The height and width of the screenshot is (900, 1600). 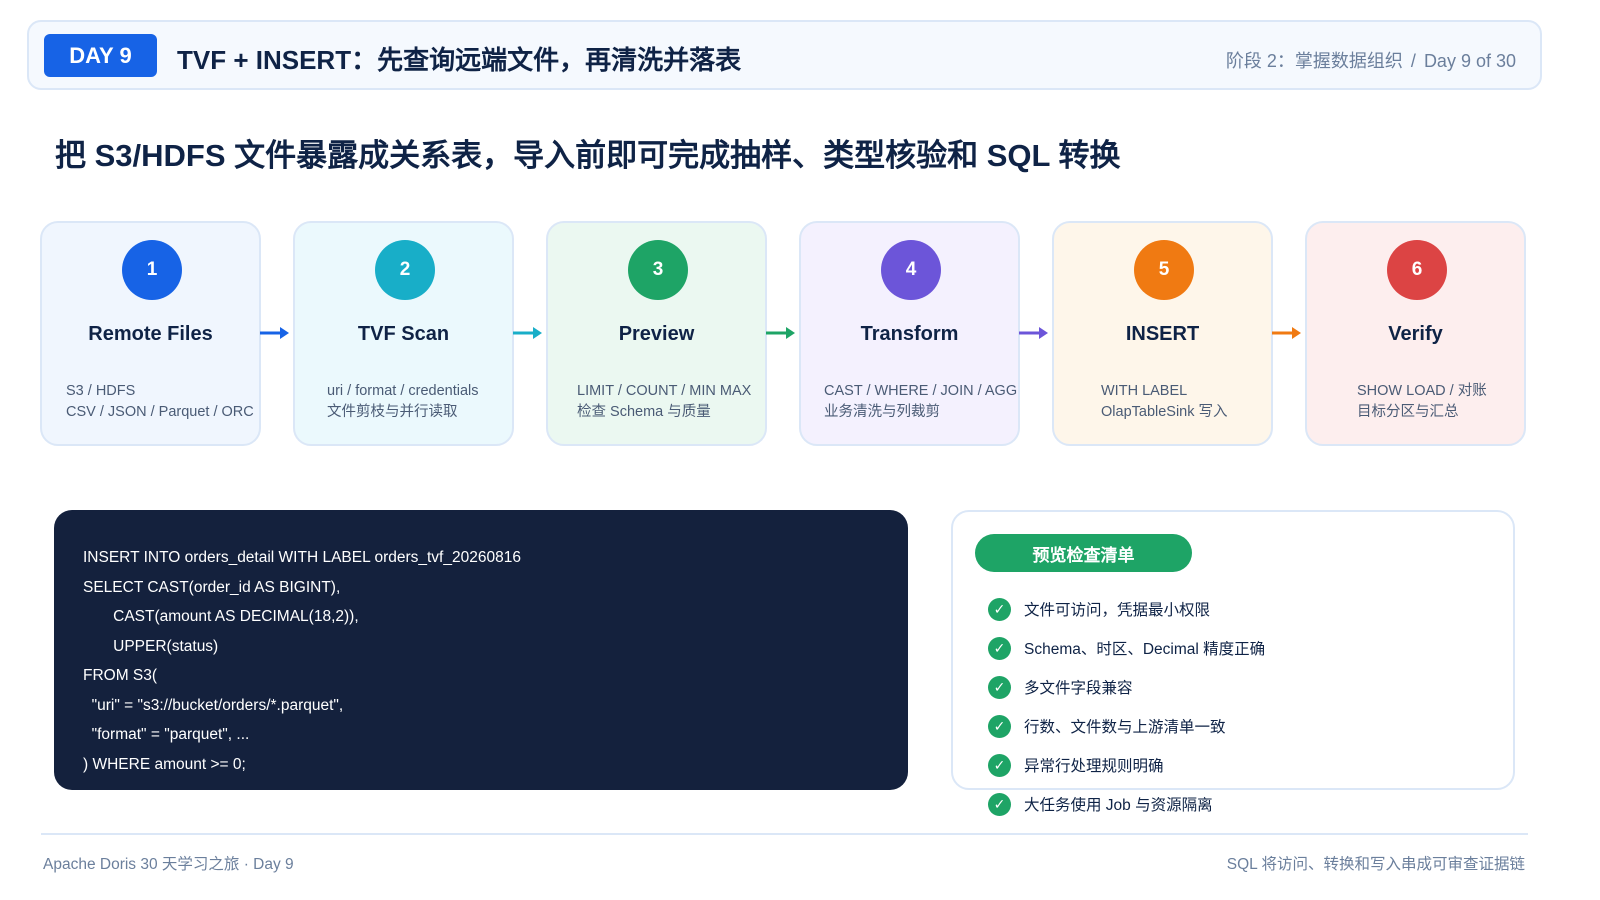 I want to click on step-desc-line: LIMIT / COUNT / MIN MAX, so click(x=664, y=391).